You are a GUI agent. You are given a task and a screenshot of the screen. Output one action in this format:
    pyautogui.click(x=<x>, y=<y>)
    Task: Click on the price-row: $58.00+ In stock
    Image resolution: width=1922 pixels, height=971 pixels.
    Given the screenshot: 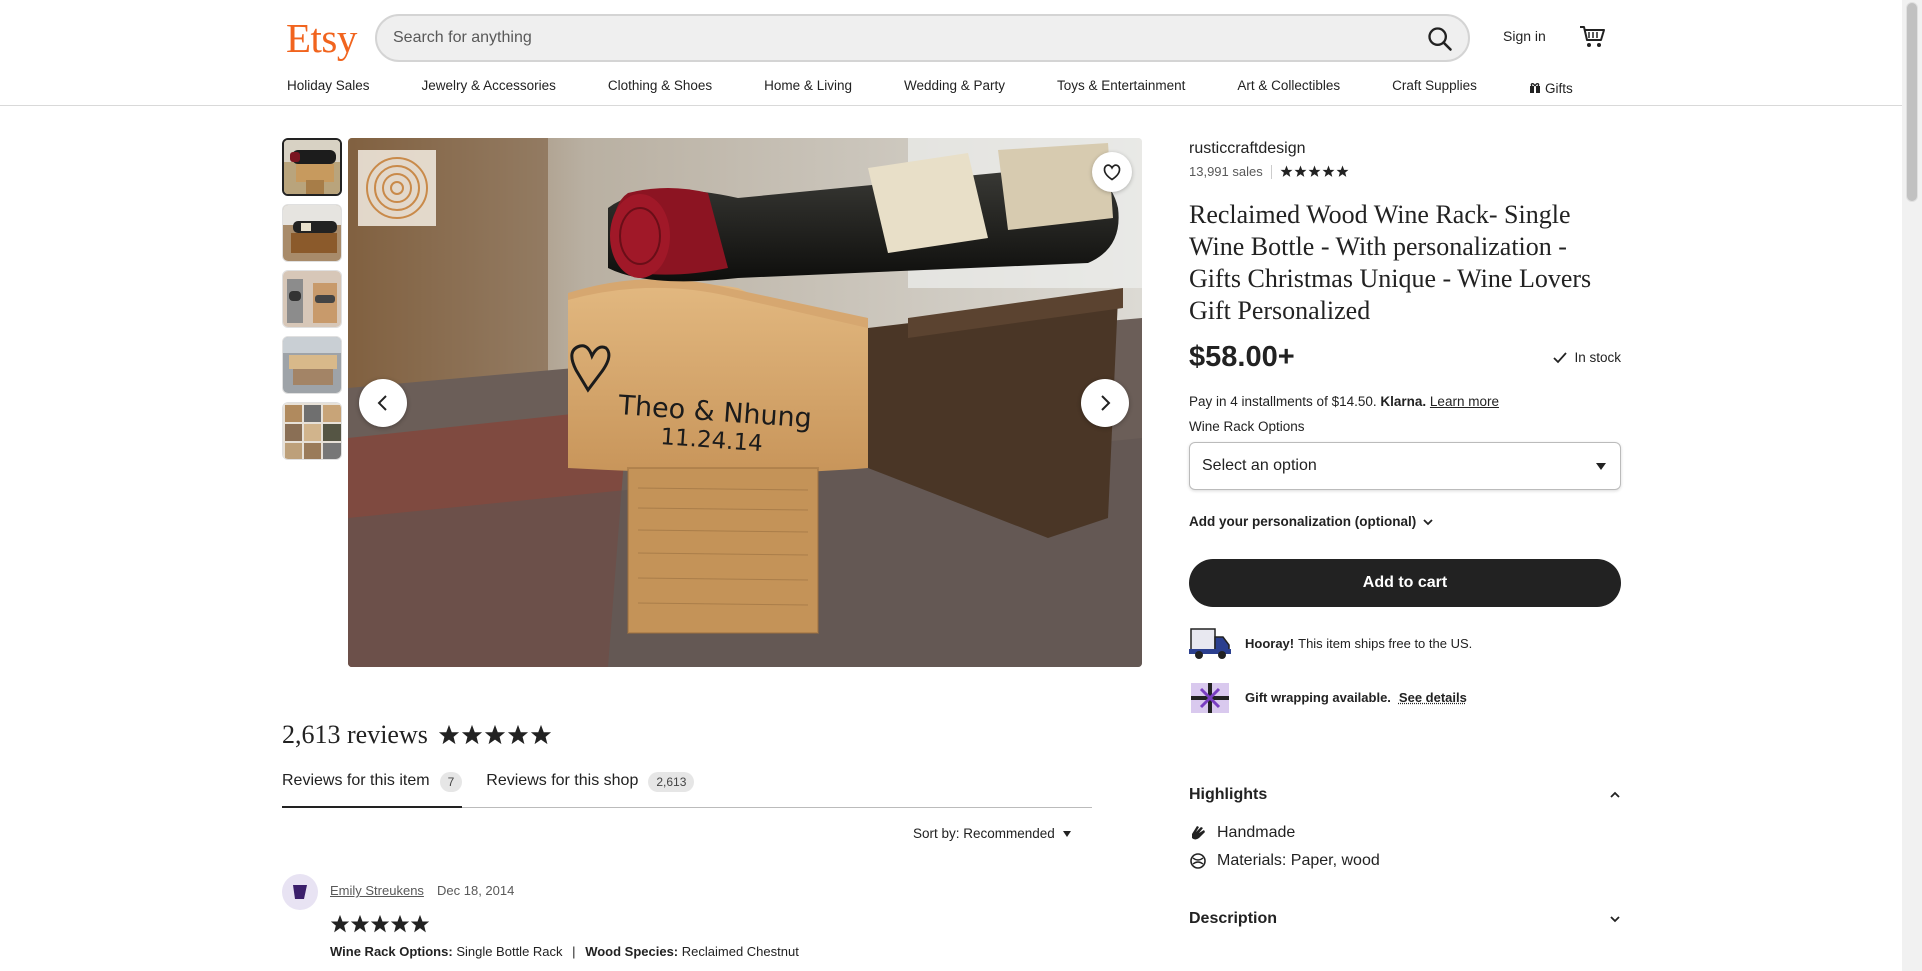 What is the action you would take?
    pyautogui.click(x=1405, y=357)
    